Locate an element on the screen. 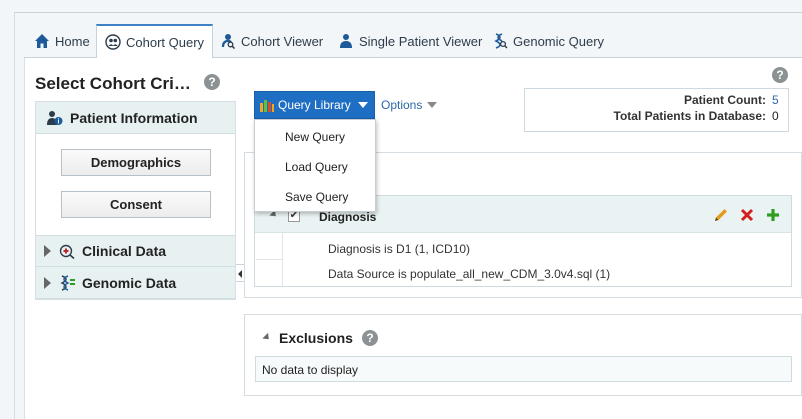  options-menu: Options is located at coordinates (409, 105).